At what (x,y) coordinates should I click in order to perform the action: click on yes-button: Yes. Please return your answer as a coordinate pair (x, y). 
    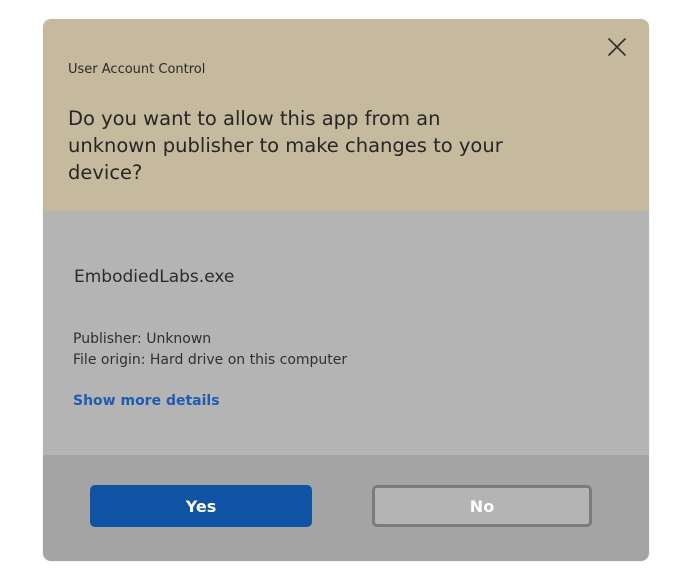
    Looking at the image, I should click on (201, 506).